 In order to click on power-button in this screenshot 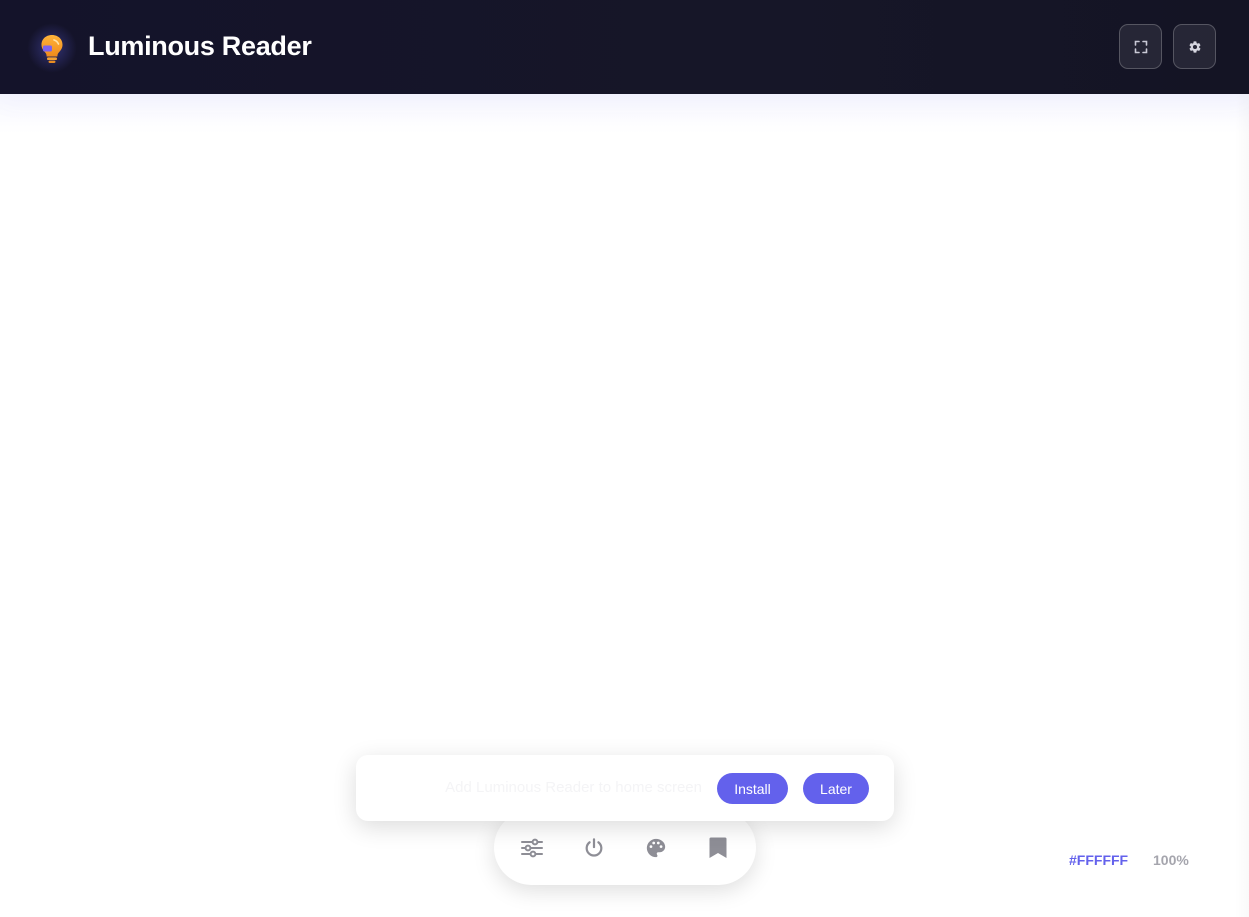, I will do `click(594, 848)`.